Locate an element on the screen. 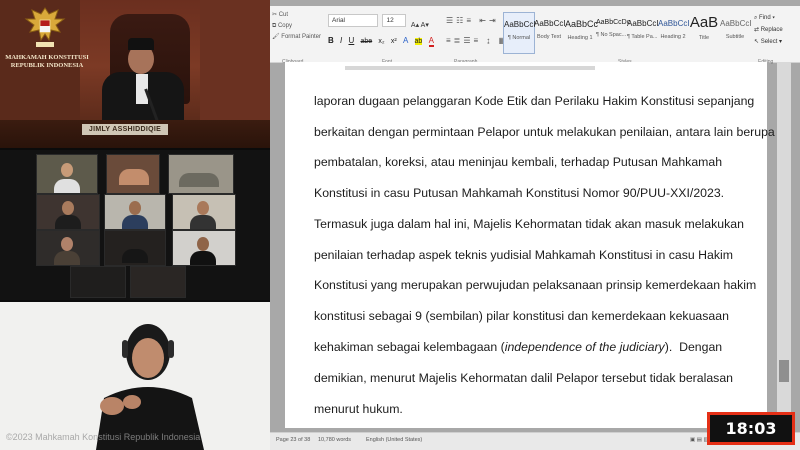 This screenshot has height=450, width=800. style-name: Heading 1 is located at coordinates (580, 38).